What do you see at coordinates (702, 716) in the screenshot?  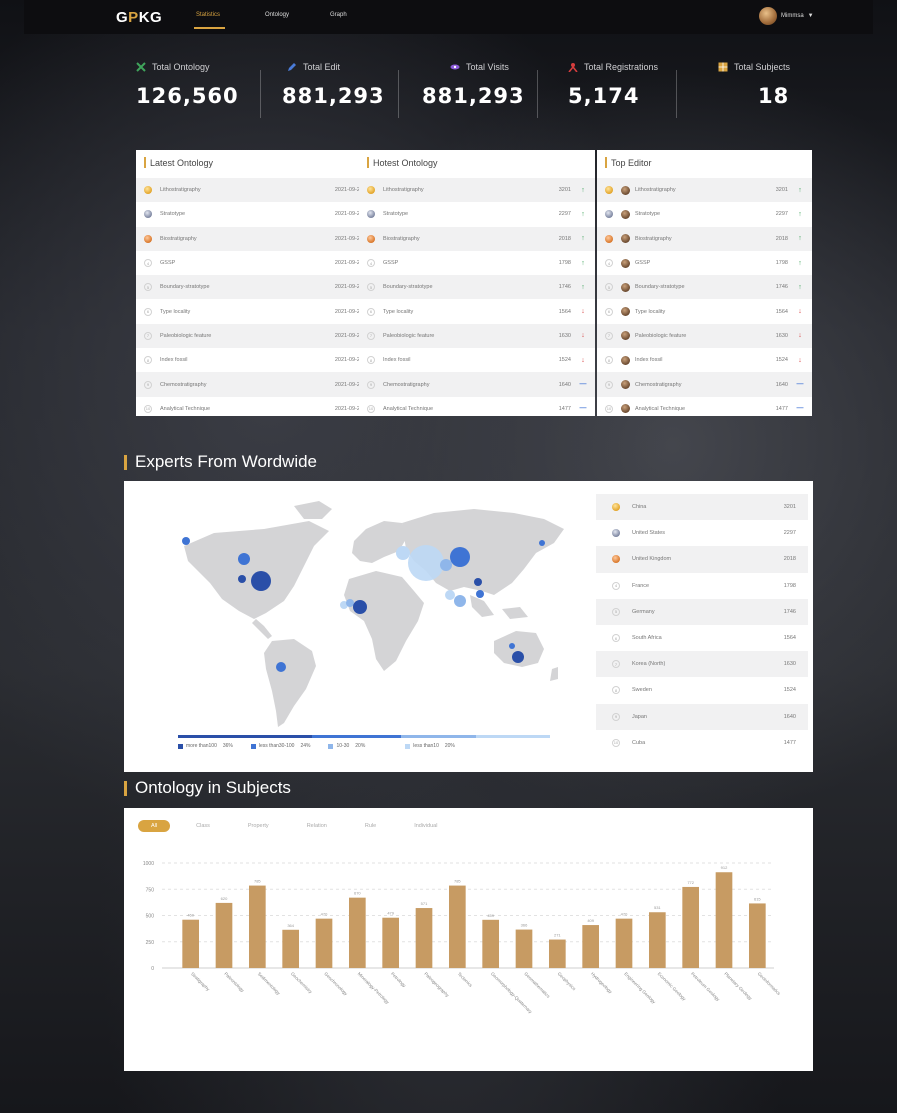 I see `country-row: 9 Japan 1640` at bounding box center [702, 716].